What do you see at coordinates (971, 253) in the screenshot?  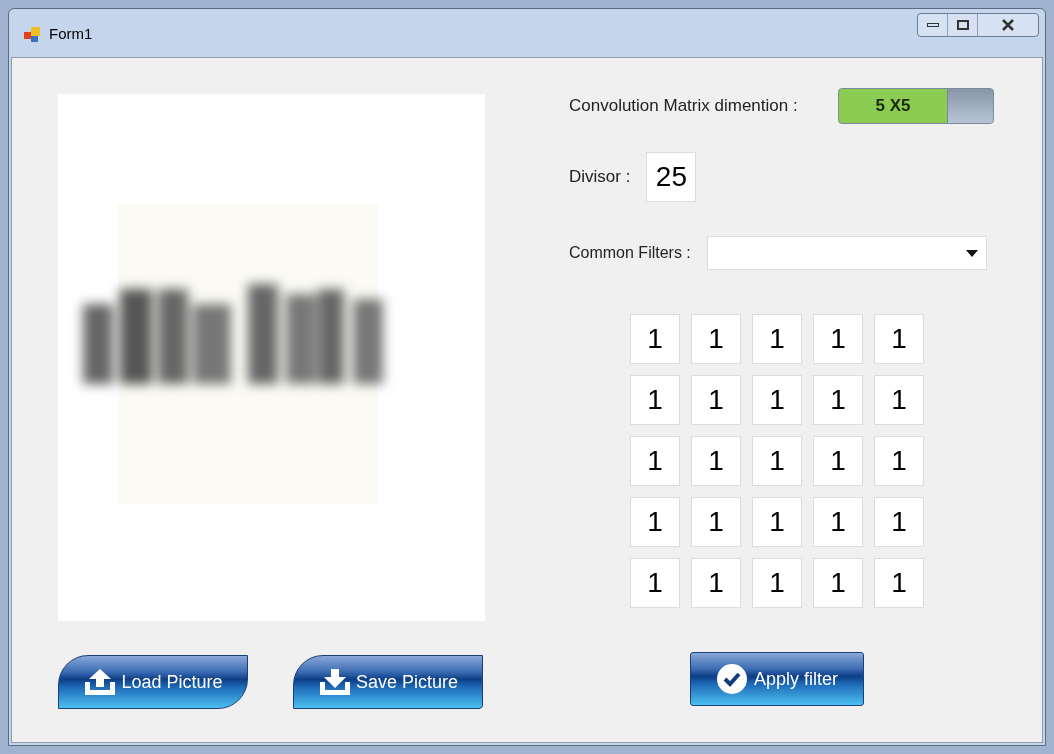 I see `dropdown-arrow-icon` at bounding box center [971, 253].